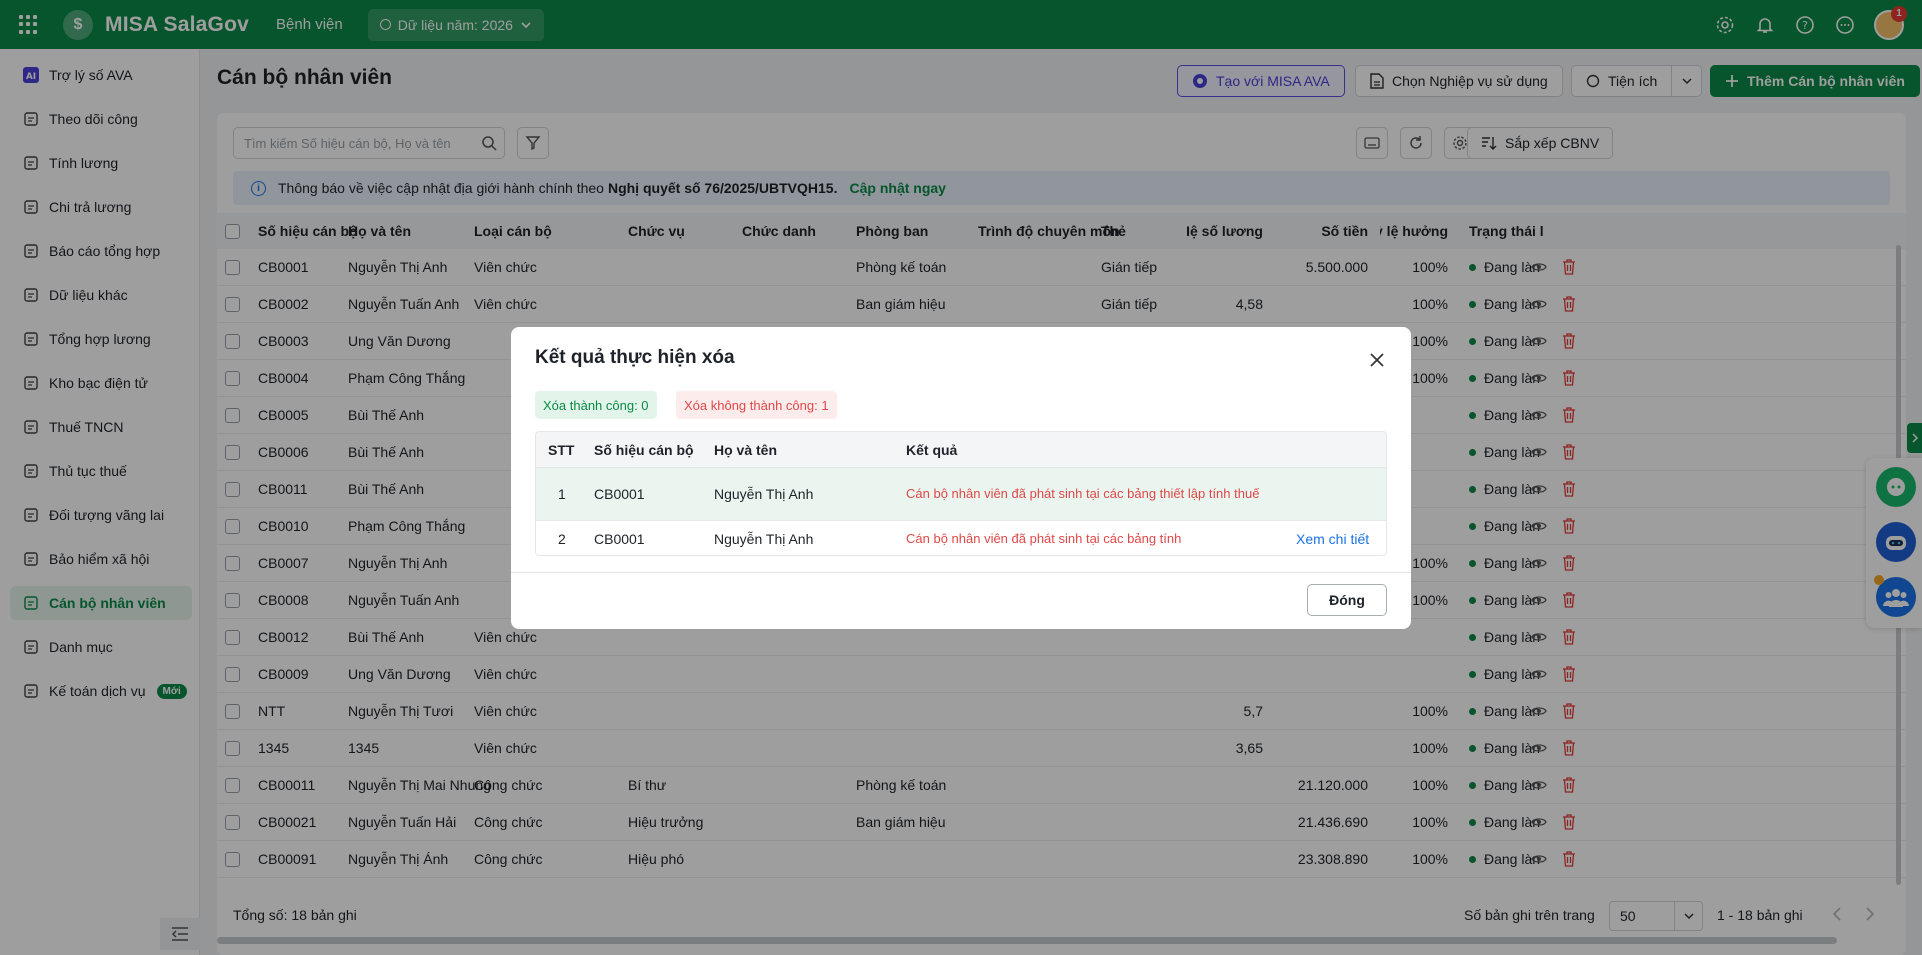  I want to click on close-button: Đóng, so click(1347, 600).